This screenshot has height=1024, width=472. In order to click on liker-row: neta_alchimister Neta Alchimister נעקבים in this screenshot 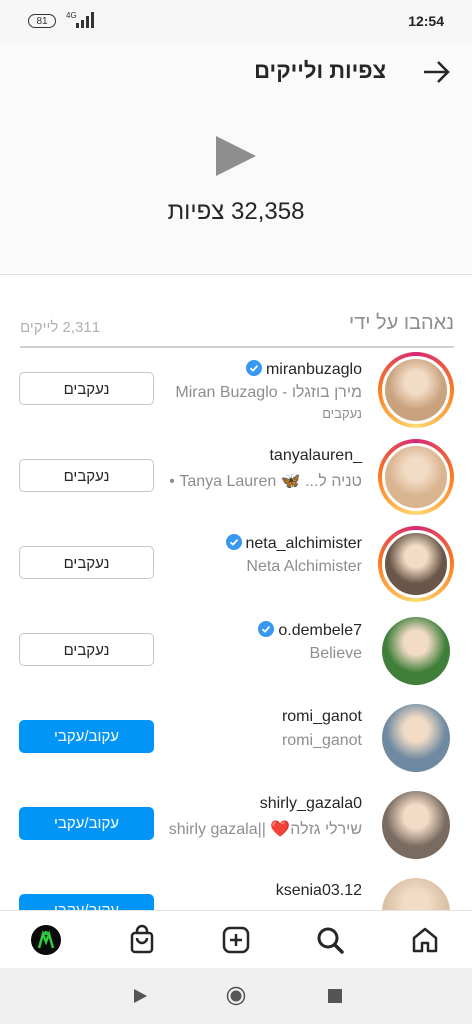, I will do `click(236, 569)`.